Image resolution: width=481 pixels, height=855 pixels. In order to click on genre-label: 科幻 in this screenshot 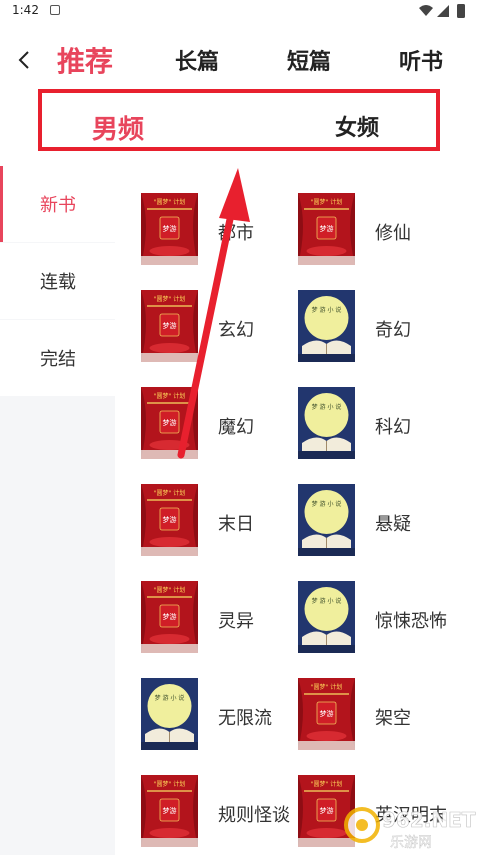, I will do `click(393, 427)`.